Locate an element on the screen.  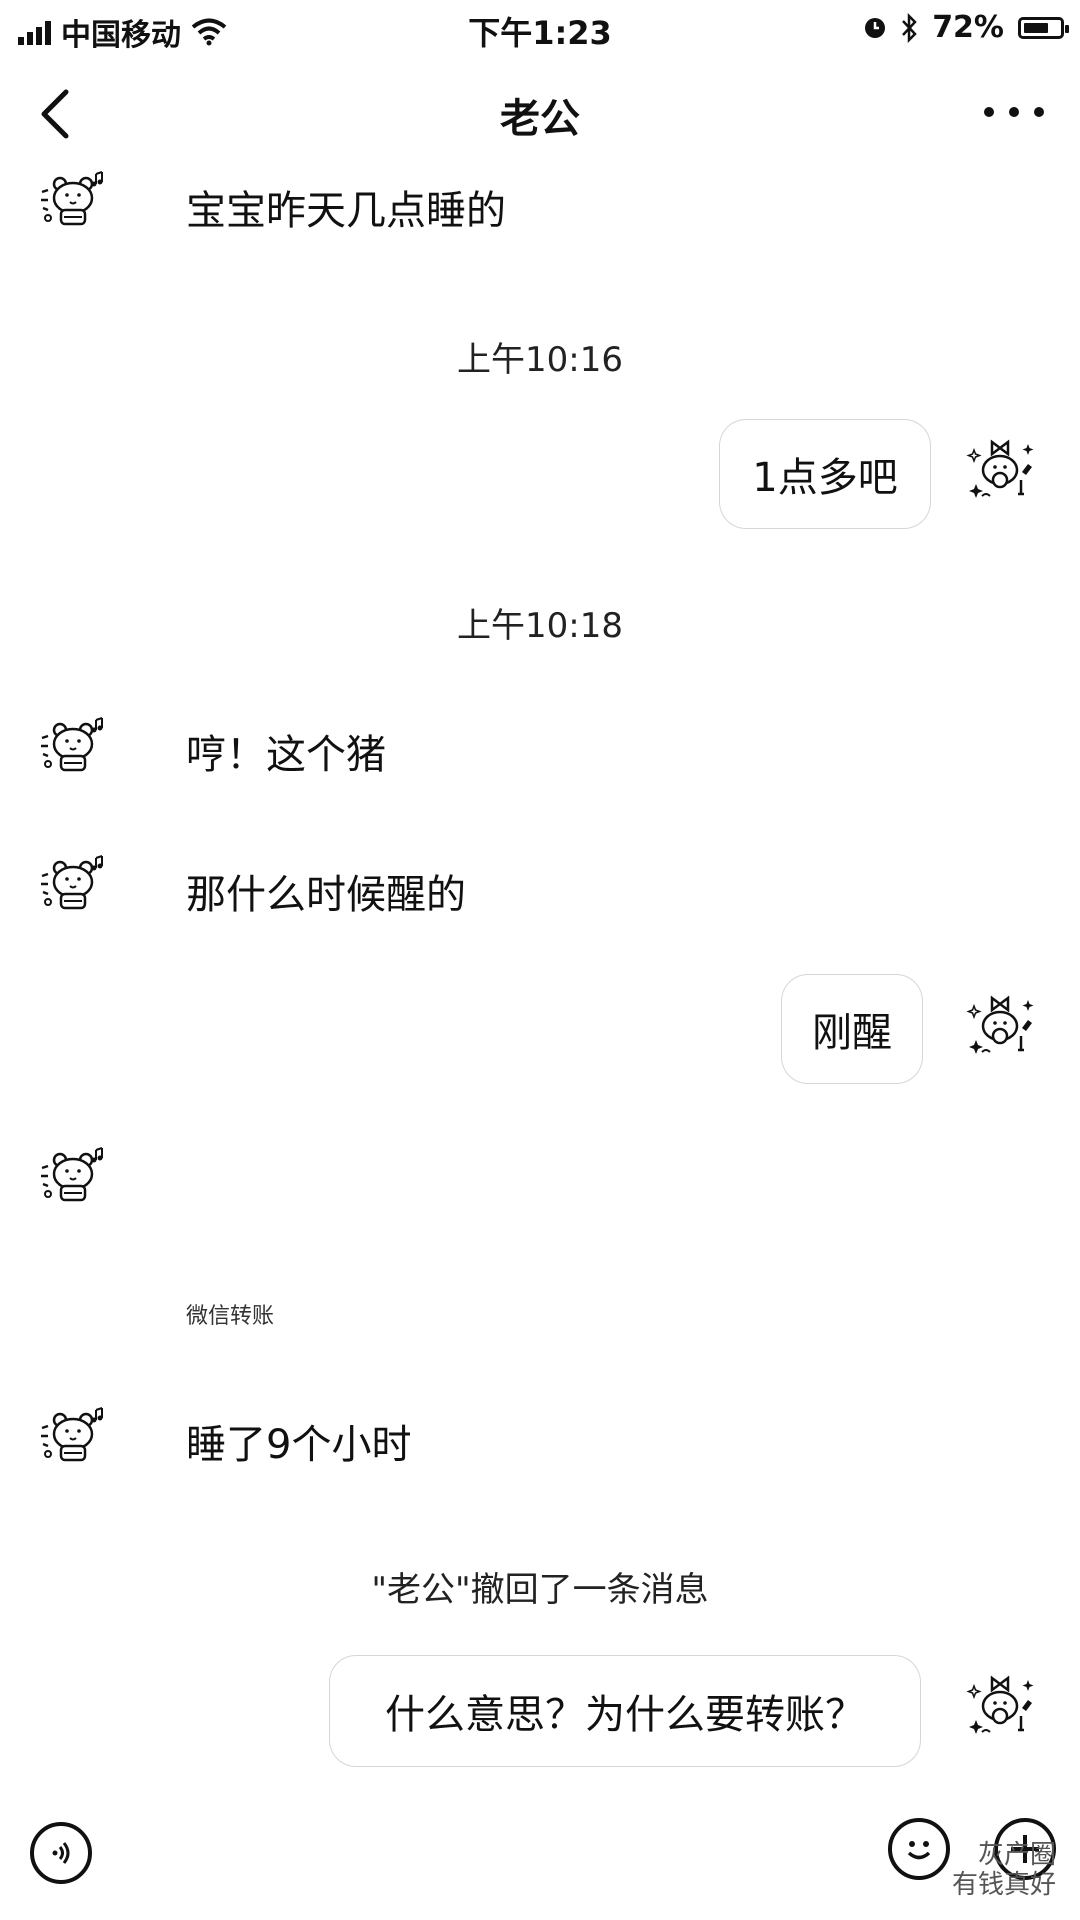
timestamp: 上午10:16 is located at coordinates (540, 360).